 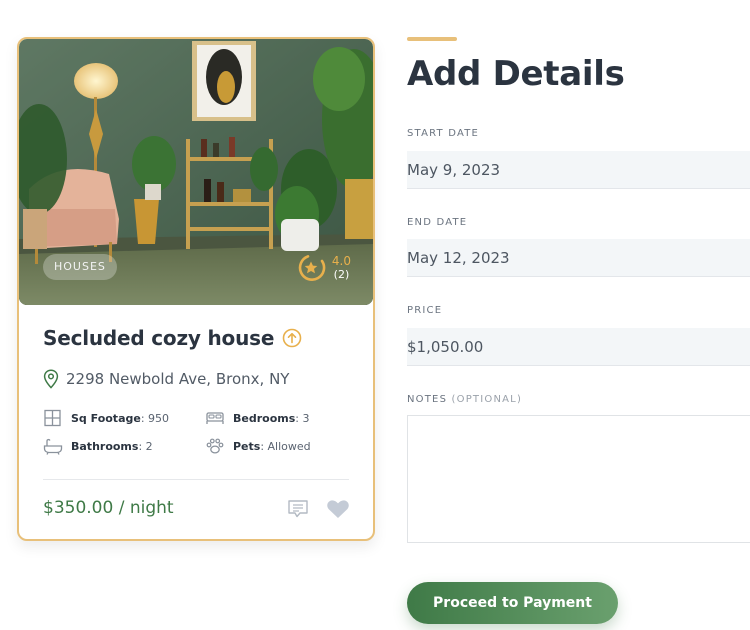 I want to click on nightly-price: $350.00 / night, so click(x=108, y=508).